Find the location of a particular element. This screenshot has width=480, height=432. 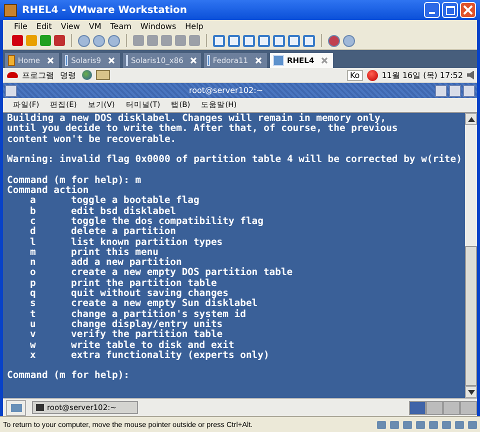

input-method-indicator: Ko is located at coordinates (354, 75).